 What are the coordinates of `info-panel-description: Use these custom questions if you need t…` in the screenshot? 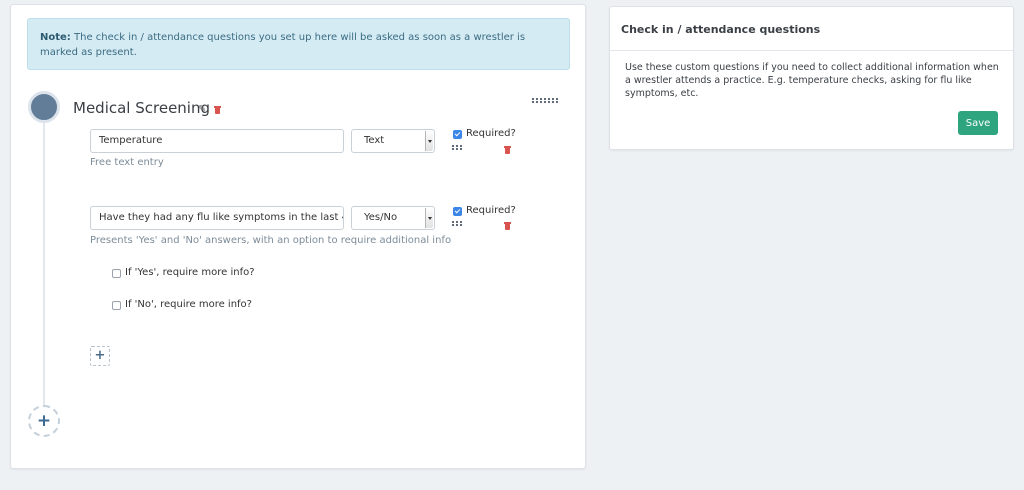 It's located at (812, 80).